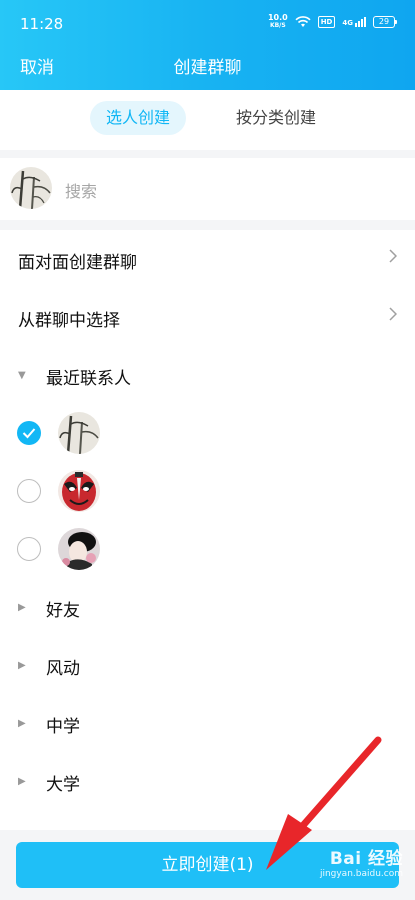 The width and height of the screenshot is (415, 900). What do you see at coordinates (326, 22) in the screenshot?
I see `hd-icon: HD` at bounding box center [326, 22].